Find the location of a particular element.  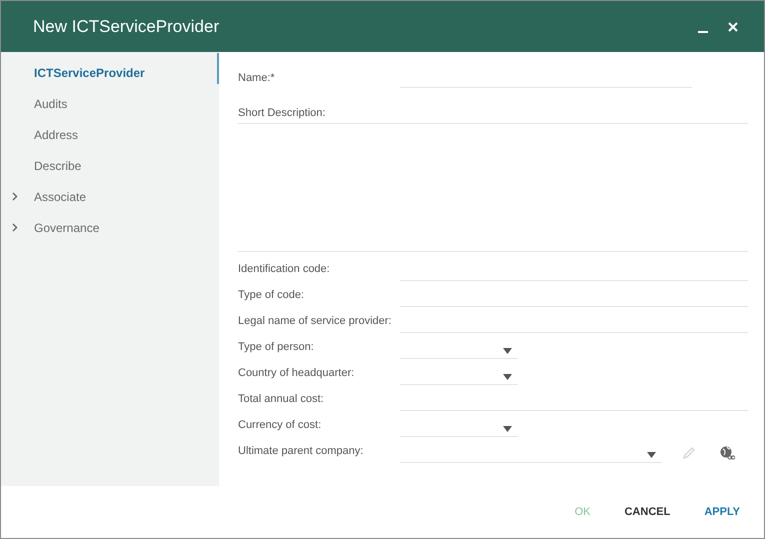

field-label: Legal name of service provider: is located at coordinates (315, 321).